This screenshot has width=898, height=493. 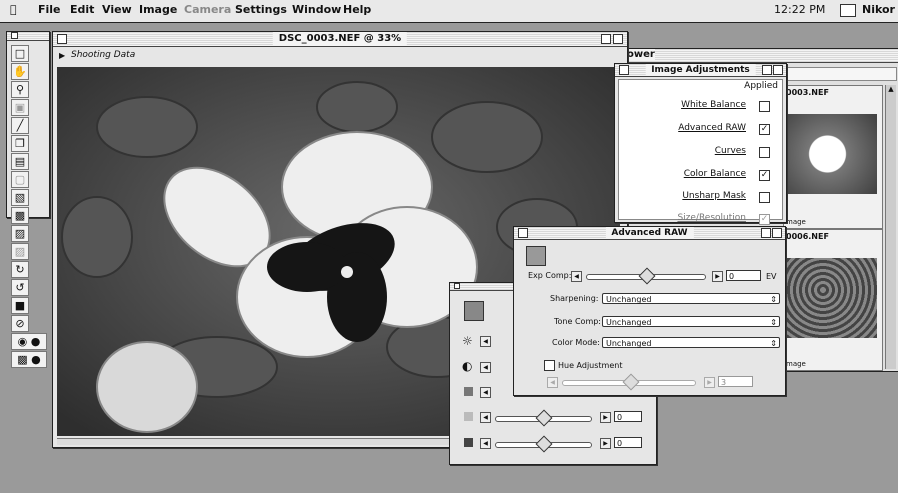 I want to click on menu-window: Window, so click(x=316, y=9).